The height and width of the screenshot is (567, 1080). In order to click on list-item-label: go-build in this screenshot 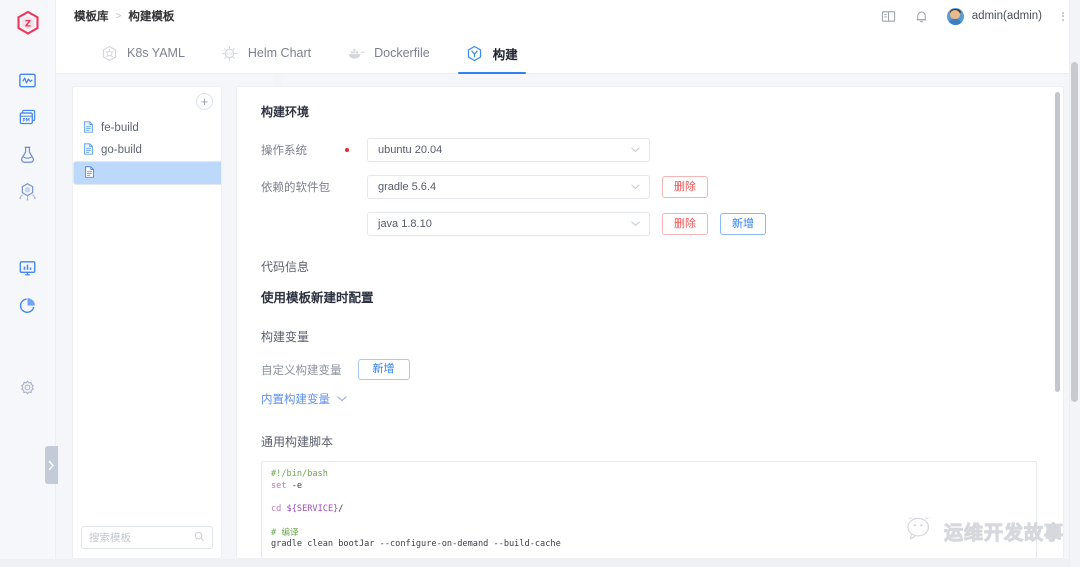, I will do `click(121, 150)`.